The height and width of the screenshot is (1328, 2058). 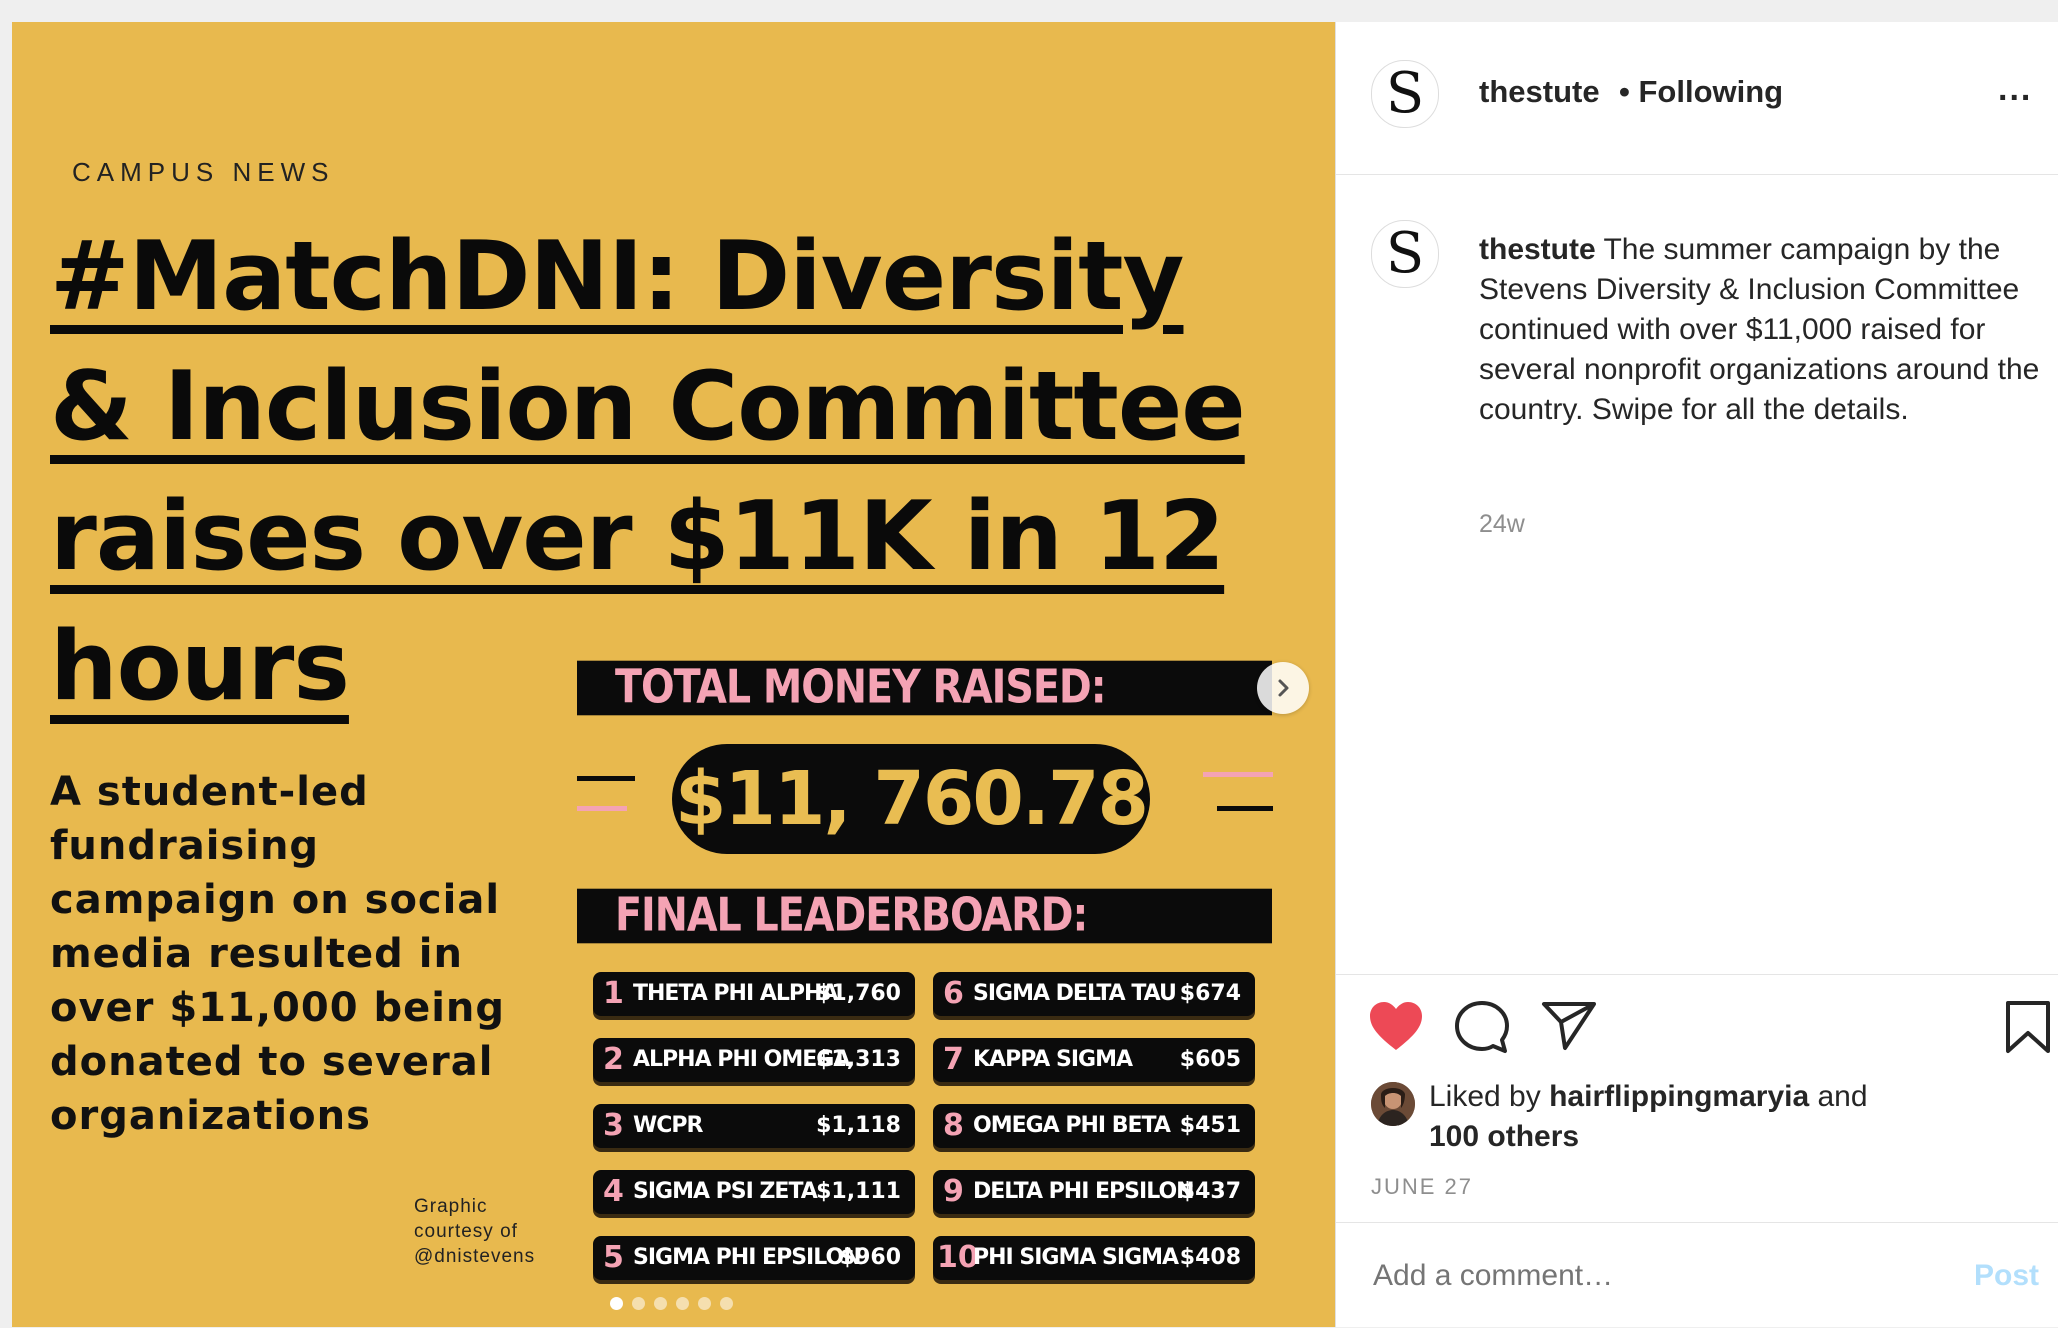 I want to click on total-block: $11, 760.78, so click(x=925, y=796).